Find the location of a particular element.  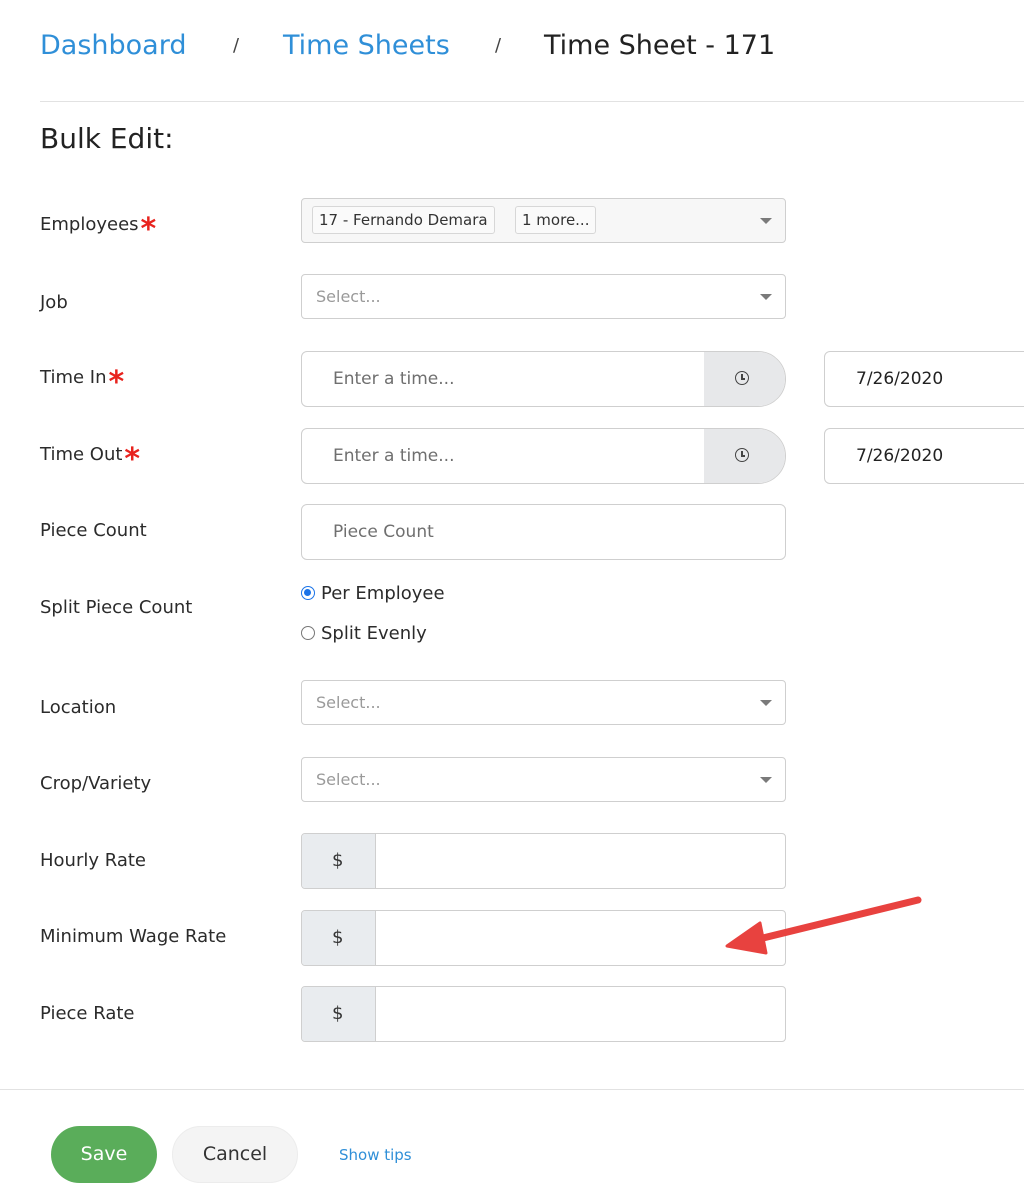

time-in-date-value: 7/26/2020 is located at coordinates (900, 379).